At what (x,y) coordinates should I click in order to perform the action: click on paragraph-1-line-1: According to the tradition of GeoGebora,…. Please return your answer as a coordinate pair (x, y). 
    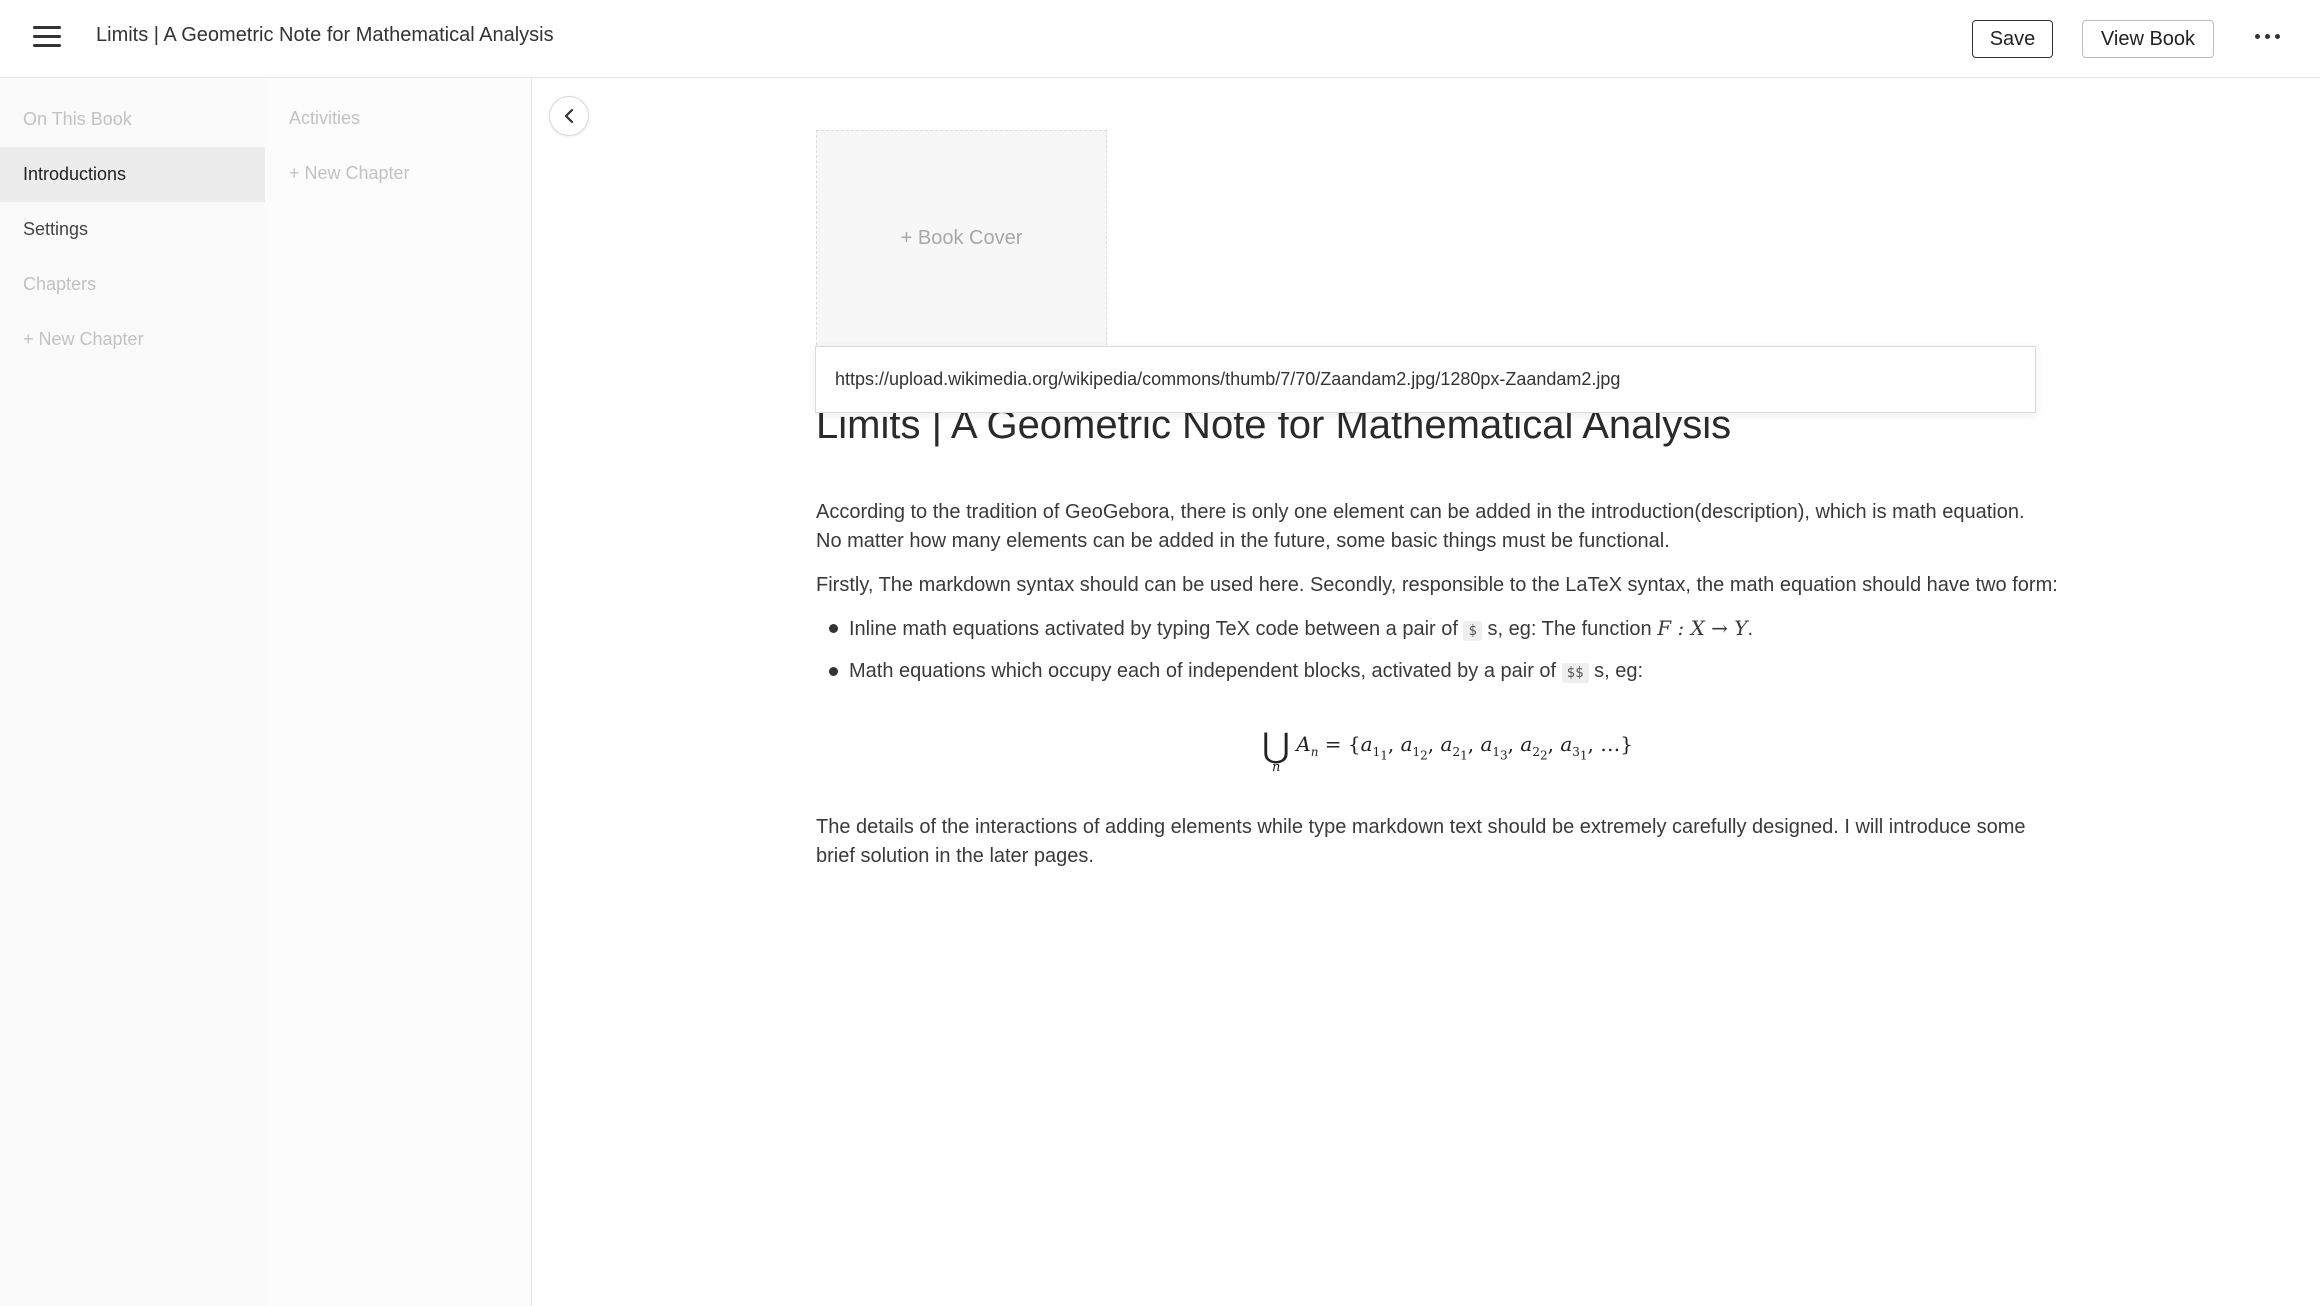
    Looking at the image, I should click on (1420, 512).